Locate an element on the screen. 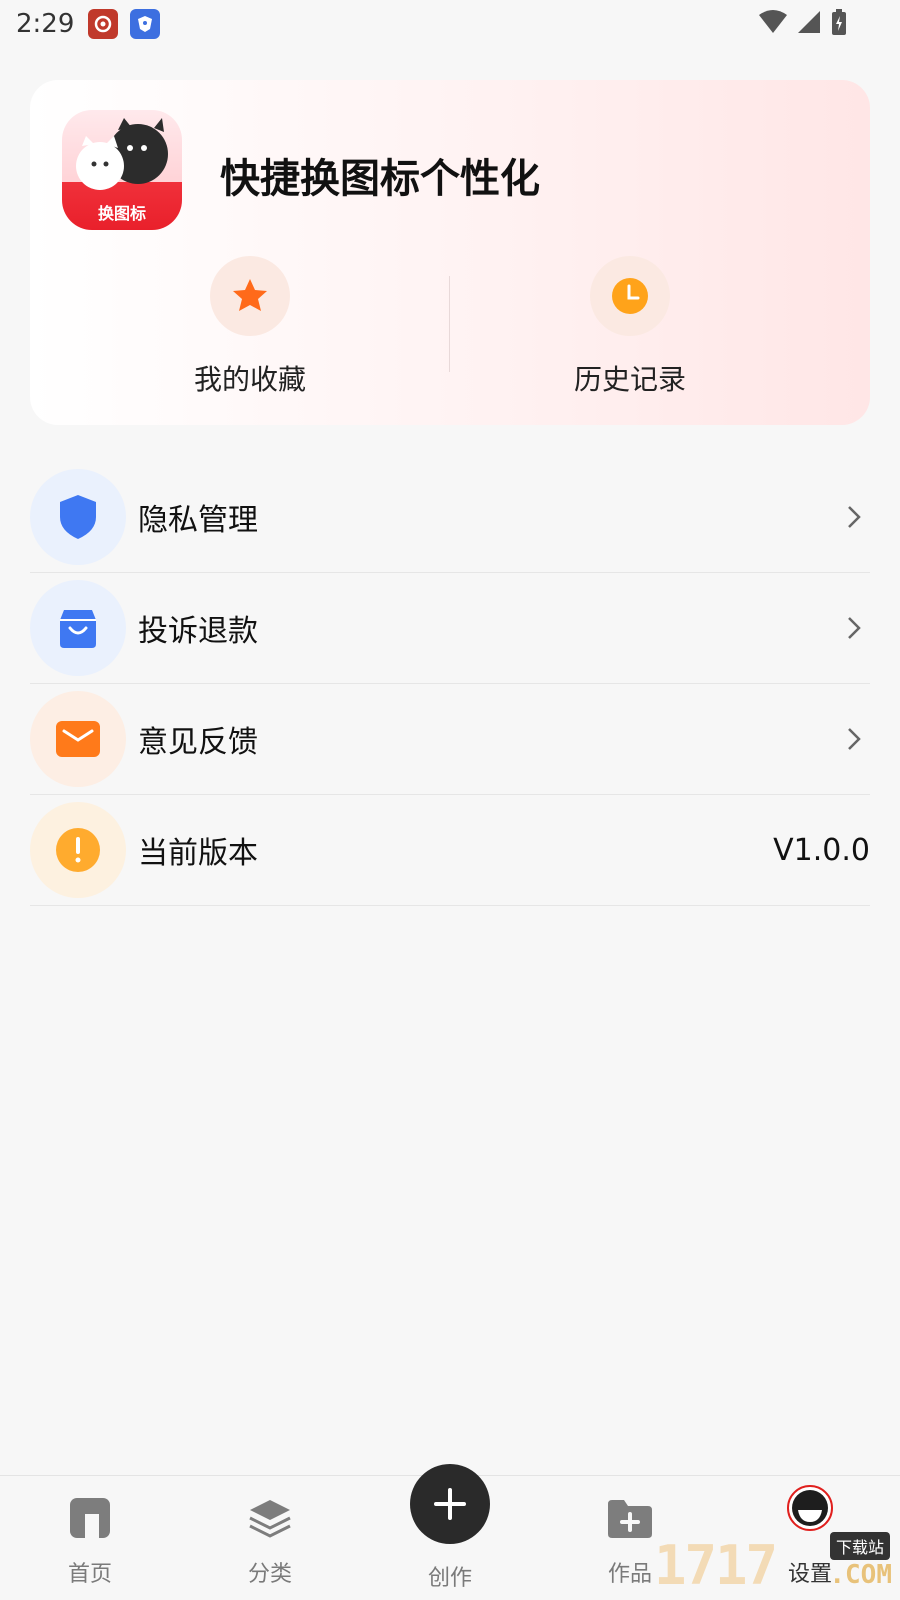 The height and width of the screenshot is (1600, 900). home-icon is located at coordinates (90, 1518).